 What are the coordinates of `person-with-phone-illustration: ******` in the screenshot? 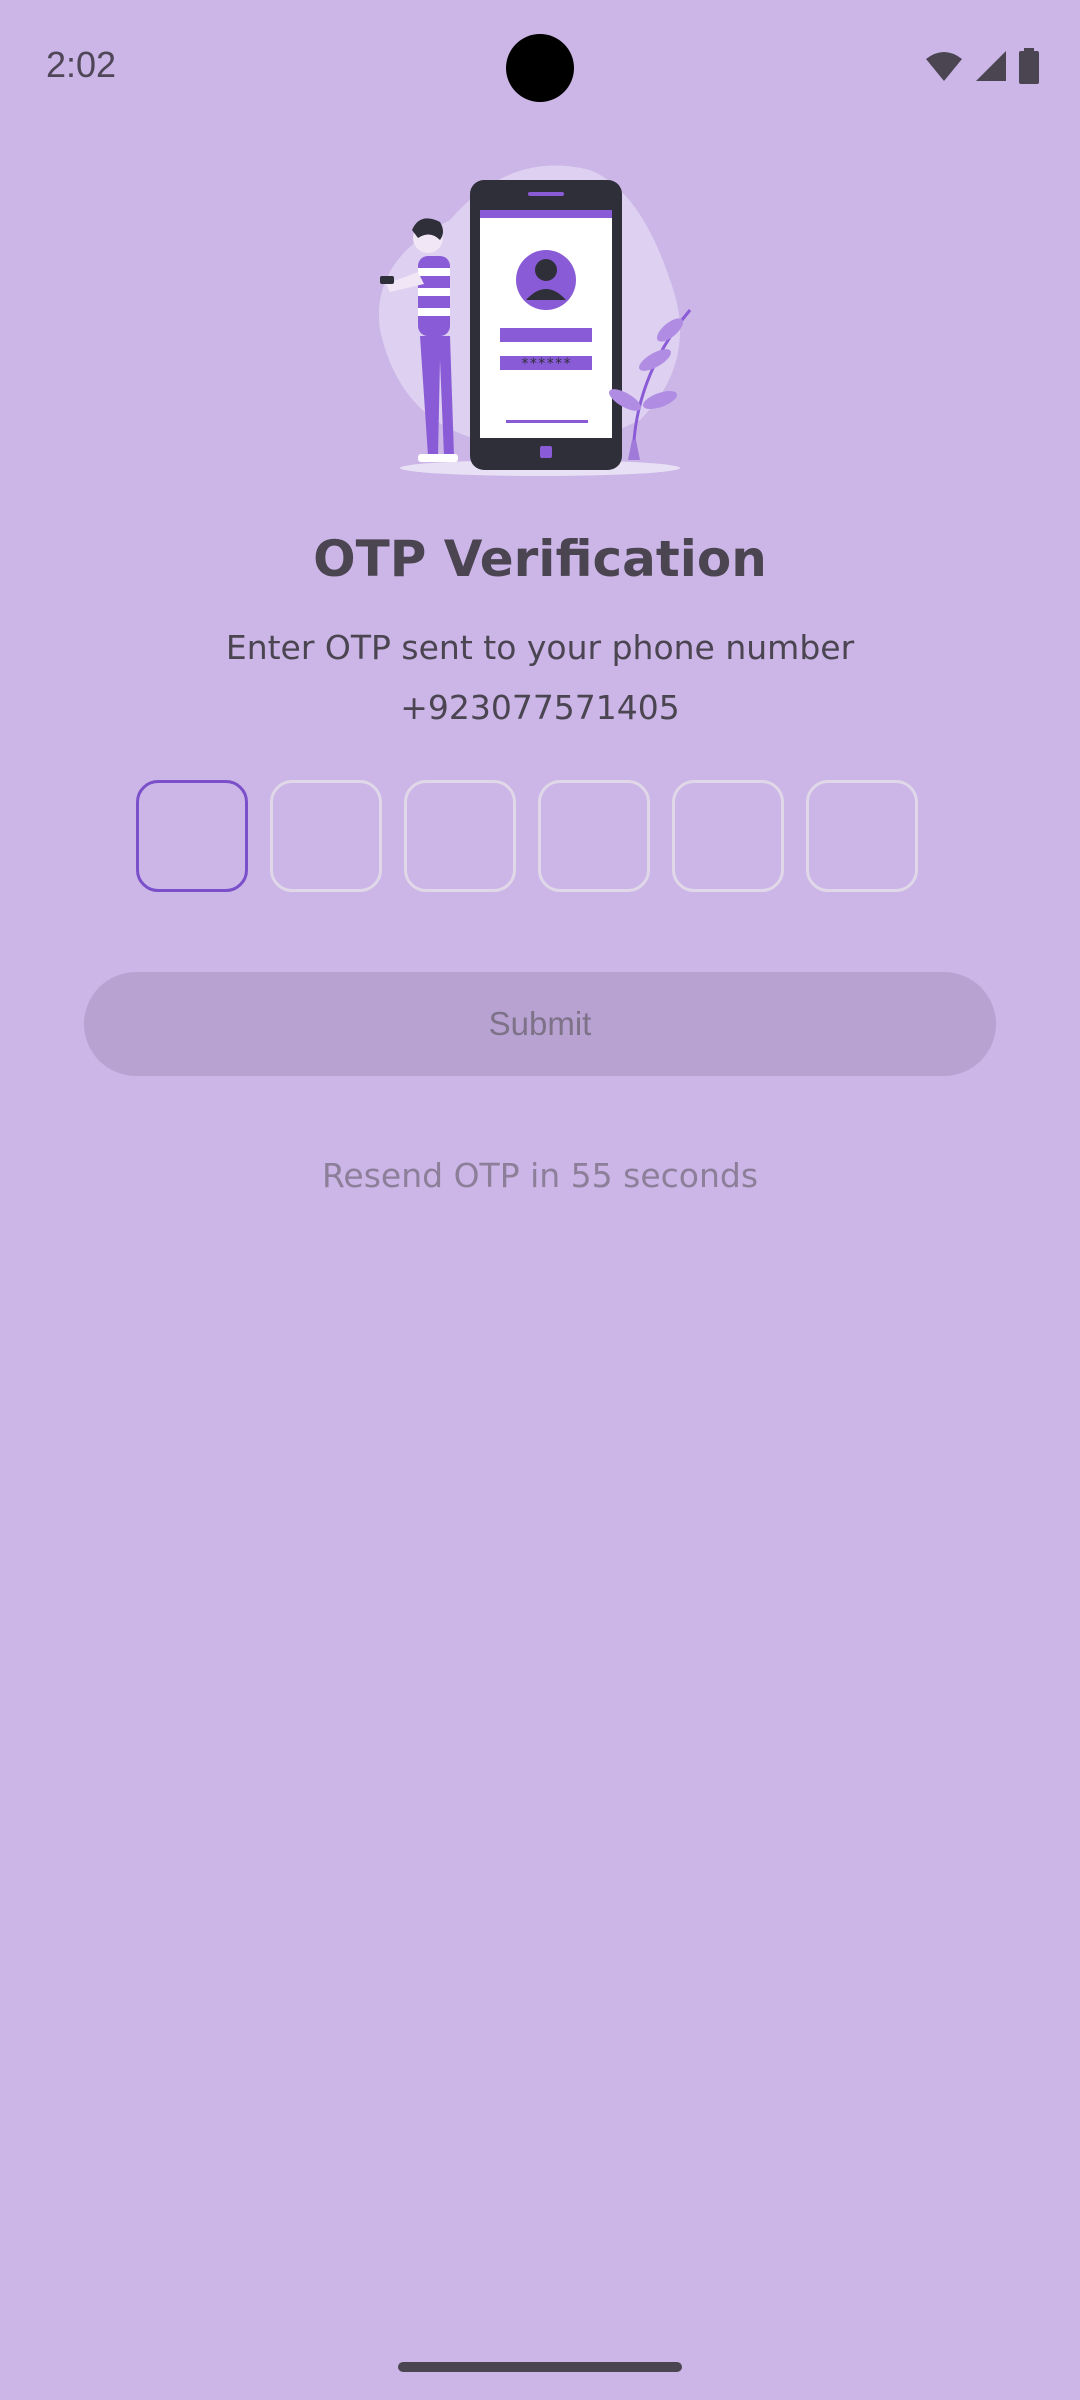 It's located at (535, 320).